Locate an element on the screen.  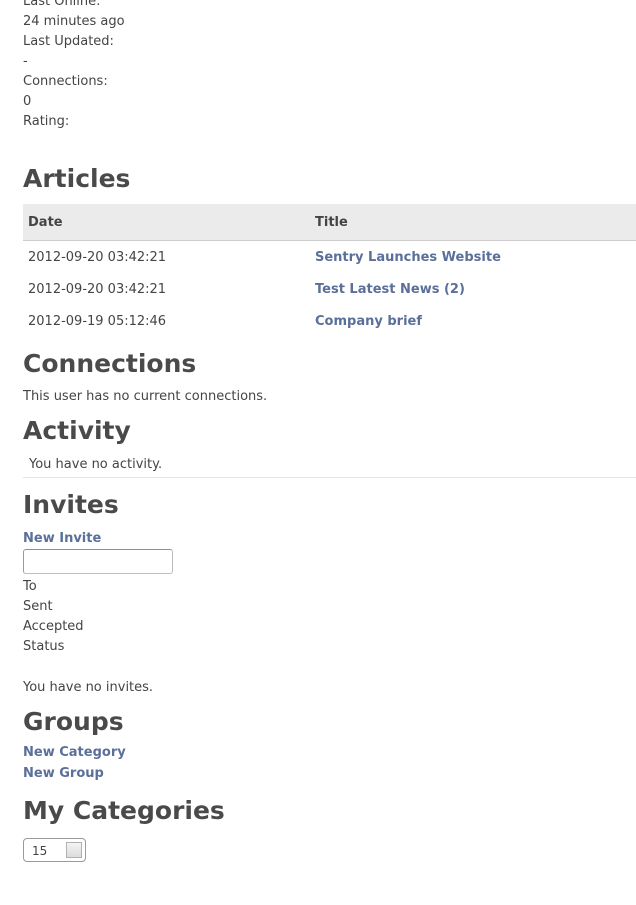
column-header-date: Date is located at coordinates (166, 222).